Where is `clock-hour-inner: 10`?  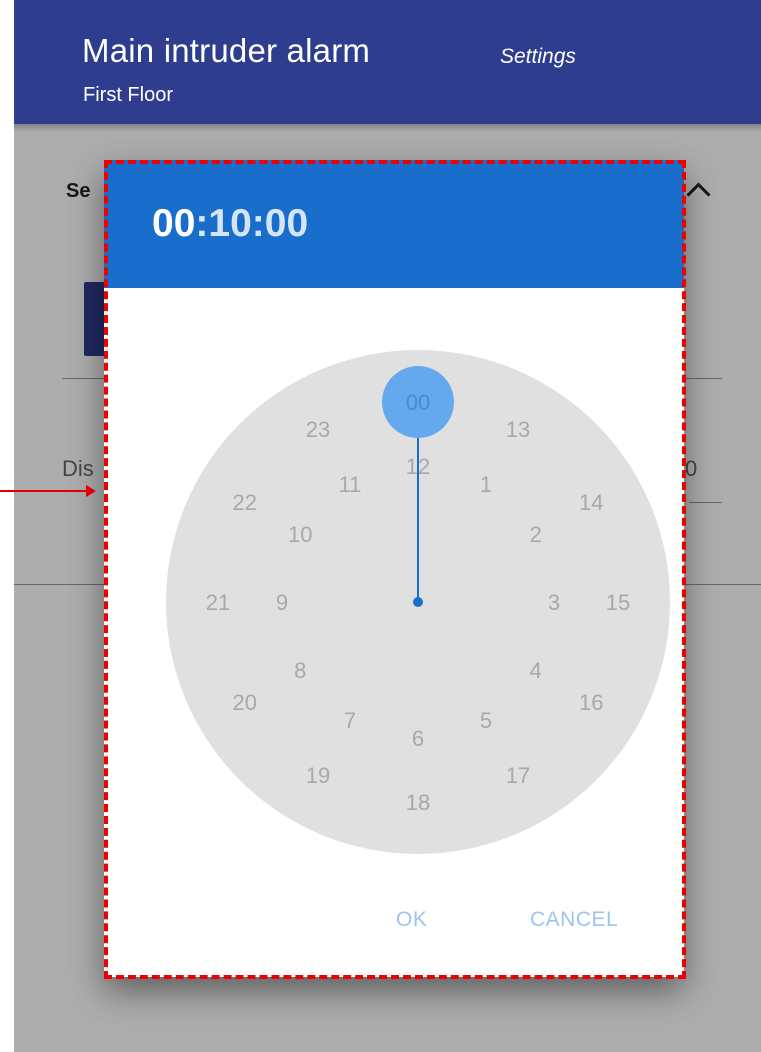
clock-hour-inner: 10 is located at coordinates (300, 534).